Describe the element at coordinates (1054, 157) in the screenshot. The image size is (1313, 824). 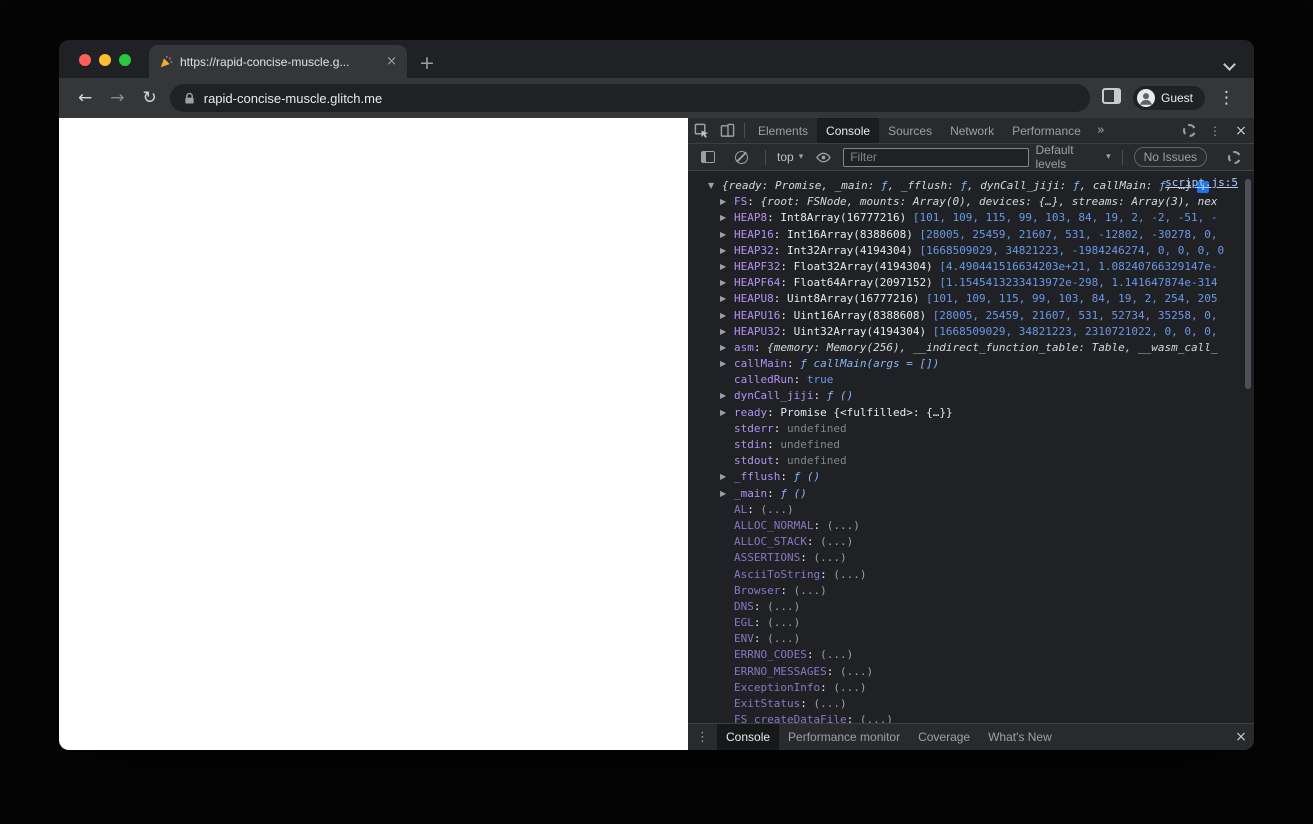
I see `log-levels-label: Default levels` at that location.